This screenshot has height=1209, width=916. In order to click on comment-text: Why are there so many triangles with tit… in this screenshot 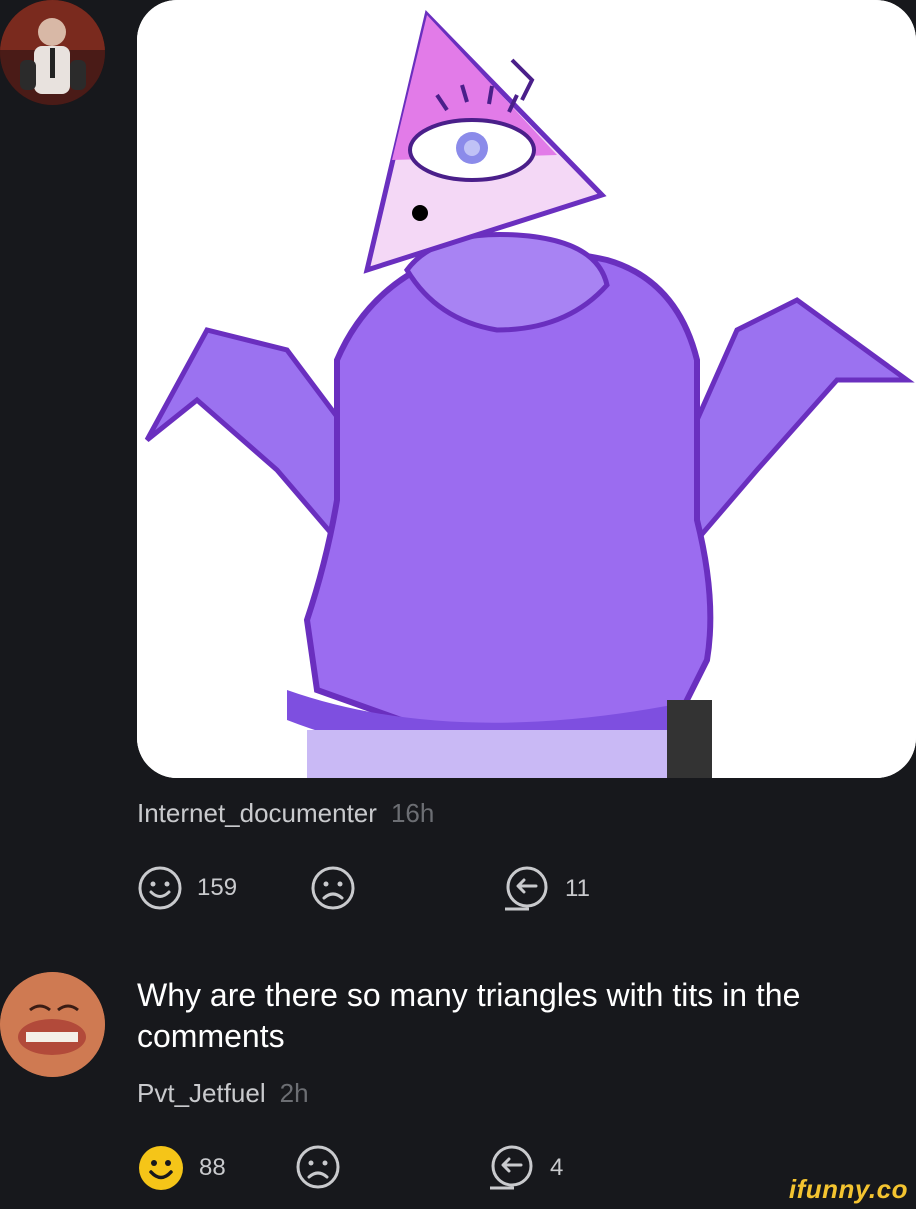, I will do `click(469, 1015)`.